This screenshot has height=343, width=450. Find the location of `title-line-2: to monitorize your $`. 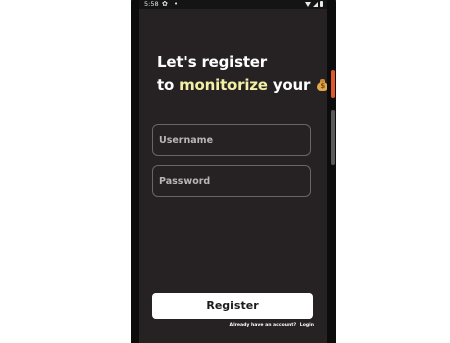

title-line-2: to monitorize your $ is located at coordinates (242, 85).